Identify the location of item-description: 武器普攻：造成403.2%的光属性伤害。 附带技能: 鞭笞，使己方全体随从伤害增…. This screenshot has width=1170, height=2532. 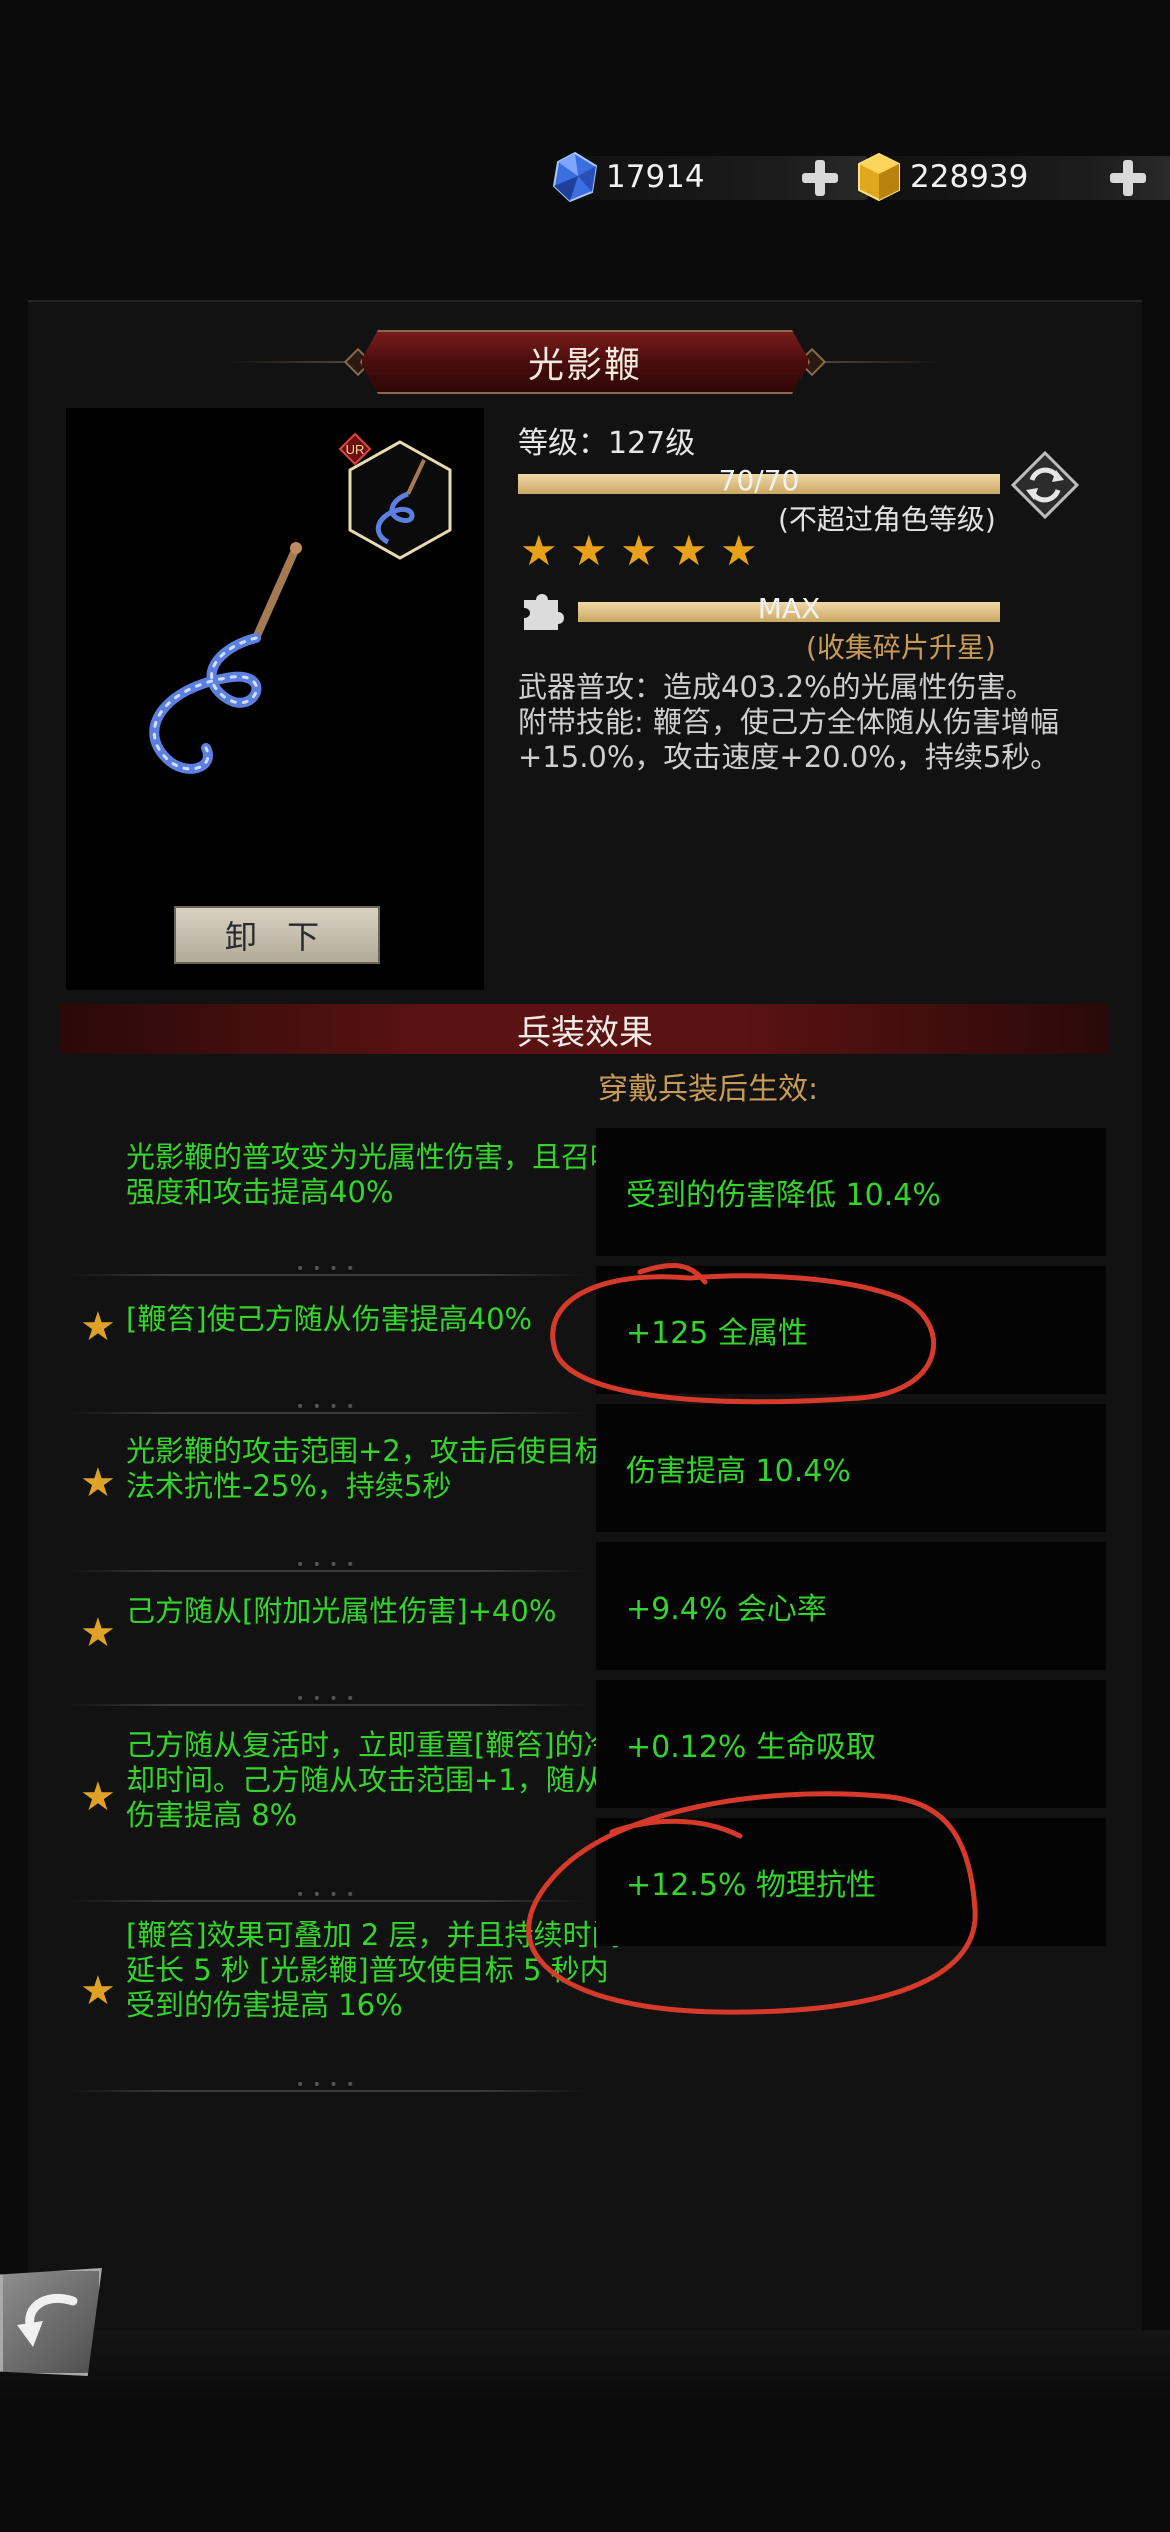
(808, 722).